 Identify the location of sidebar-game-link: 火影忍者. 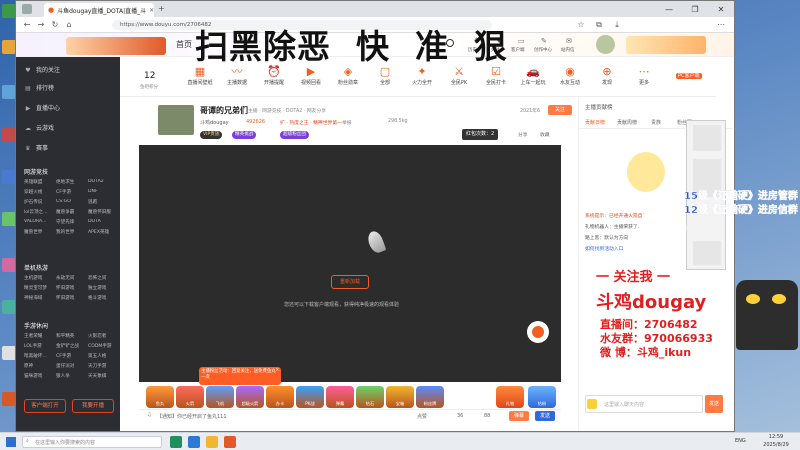
(103, 336).